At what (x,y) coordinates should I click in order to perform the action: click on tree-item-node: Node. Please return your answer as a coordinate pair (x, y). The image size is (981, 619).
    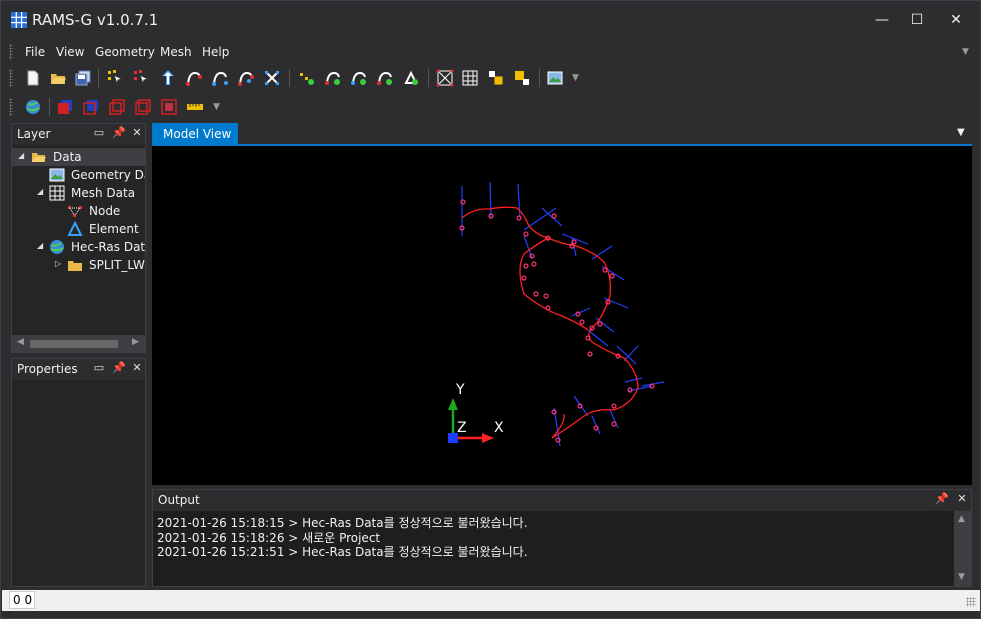
    Looking at the image, I should click on (78, 211).